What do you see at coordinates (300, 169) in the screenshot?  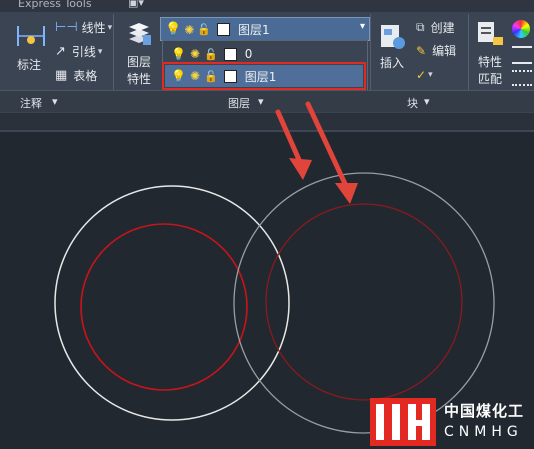 I see `red-arrow-1-head` at bounding box center [300, 169].